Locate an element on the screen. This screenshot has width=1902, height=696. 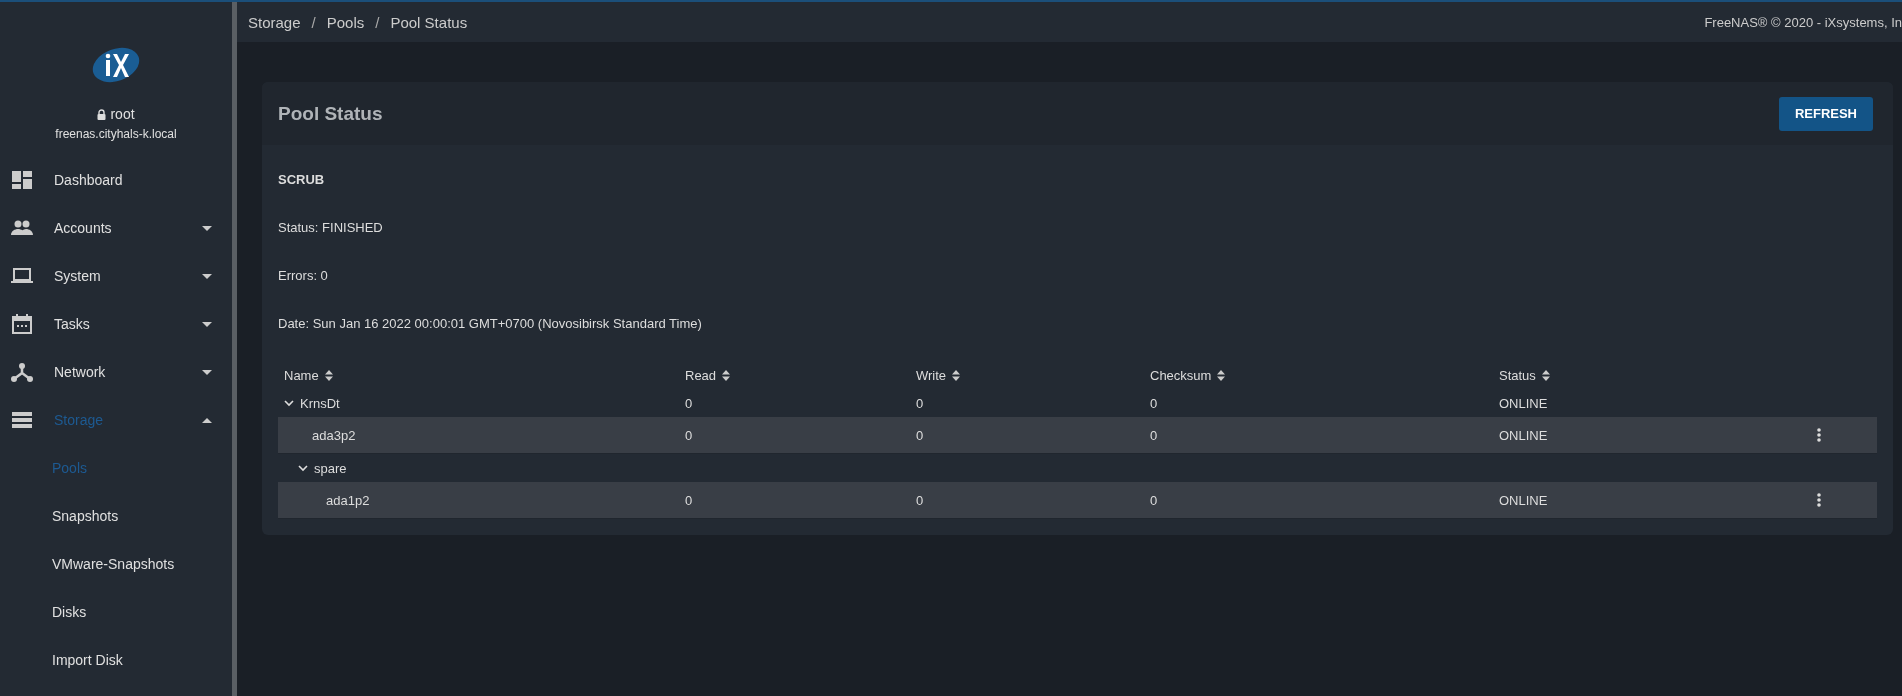
sidebar-subitem: Disks is located at coordinates (116, 612).